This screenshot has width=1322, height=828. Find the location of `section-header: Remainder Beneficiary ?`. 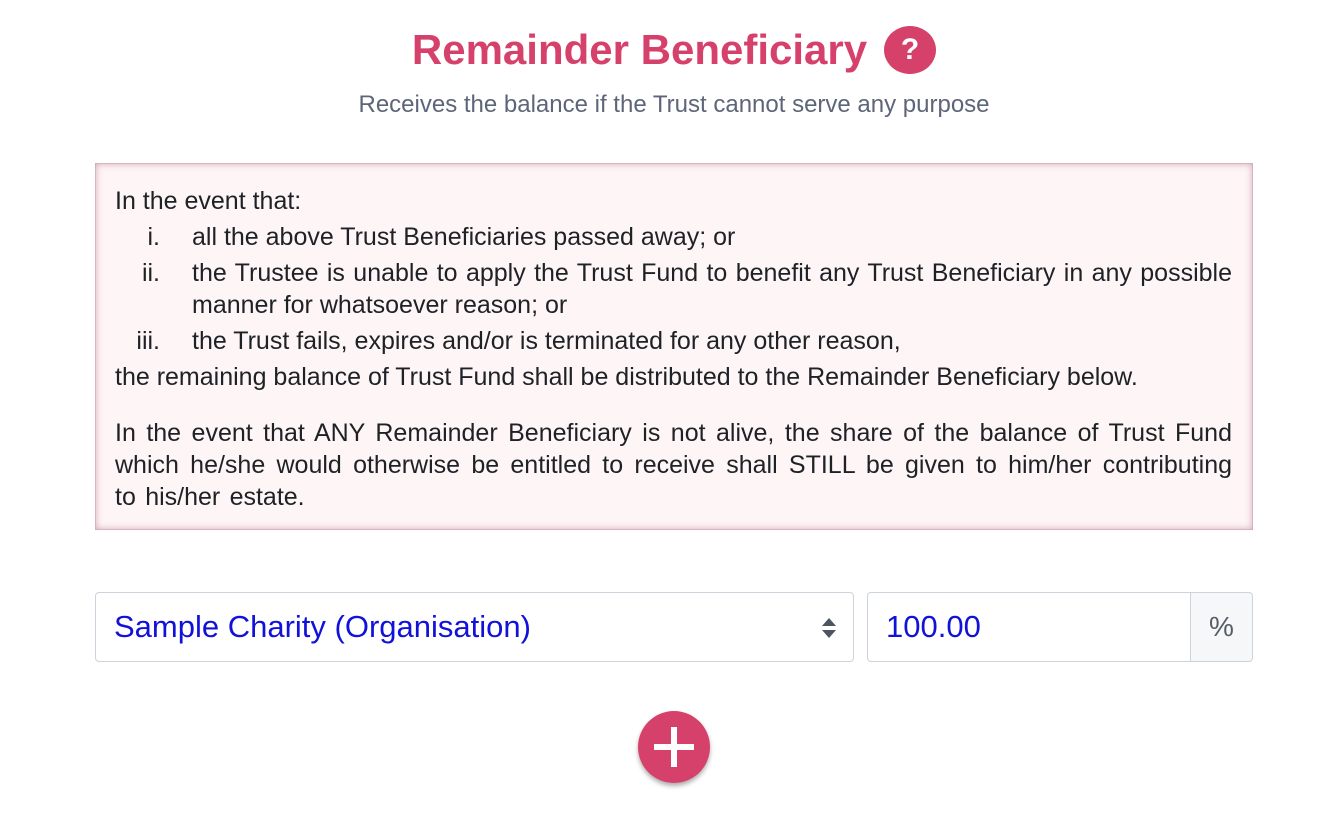

section-header: Remainder Beneficiary ? is located at coordinates (674, 50).